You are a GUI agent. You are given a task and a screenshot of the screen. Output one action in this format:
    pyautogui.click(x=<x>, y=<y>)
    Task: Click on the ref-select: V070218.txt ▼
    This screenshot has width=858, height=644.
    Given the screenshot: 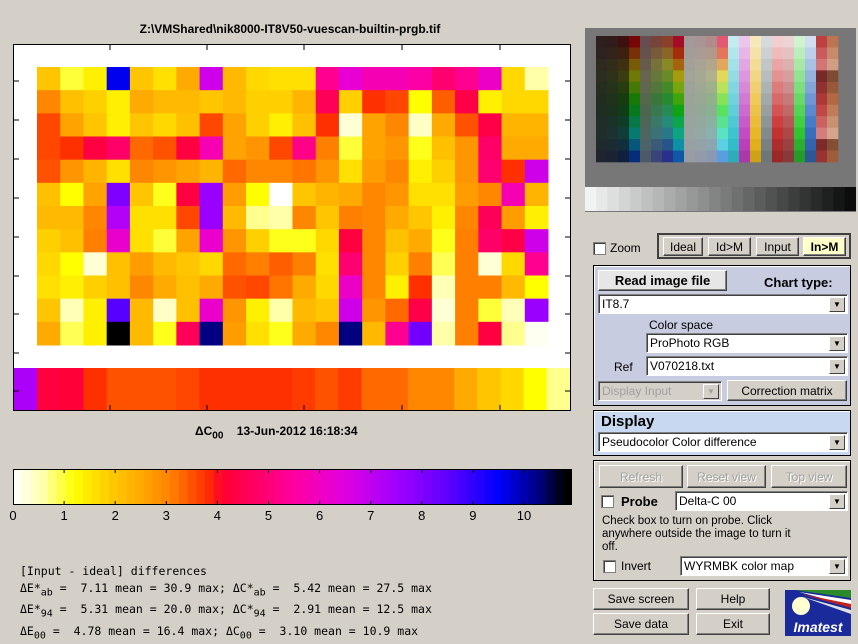 What is the action you would take?
    pyautogui.click(x=747, y=366)
    